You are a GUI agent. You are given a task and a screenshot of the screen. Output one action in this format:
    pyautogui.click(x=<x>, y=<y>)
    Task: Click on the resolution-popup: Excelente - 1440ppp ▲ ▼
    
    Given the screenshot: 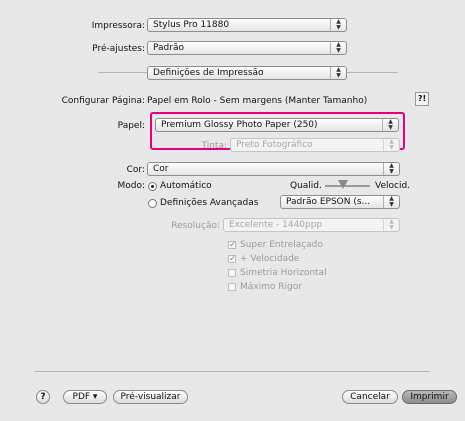 What is the action you would take?
    pyautogui.click(x=311, y=225)
    